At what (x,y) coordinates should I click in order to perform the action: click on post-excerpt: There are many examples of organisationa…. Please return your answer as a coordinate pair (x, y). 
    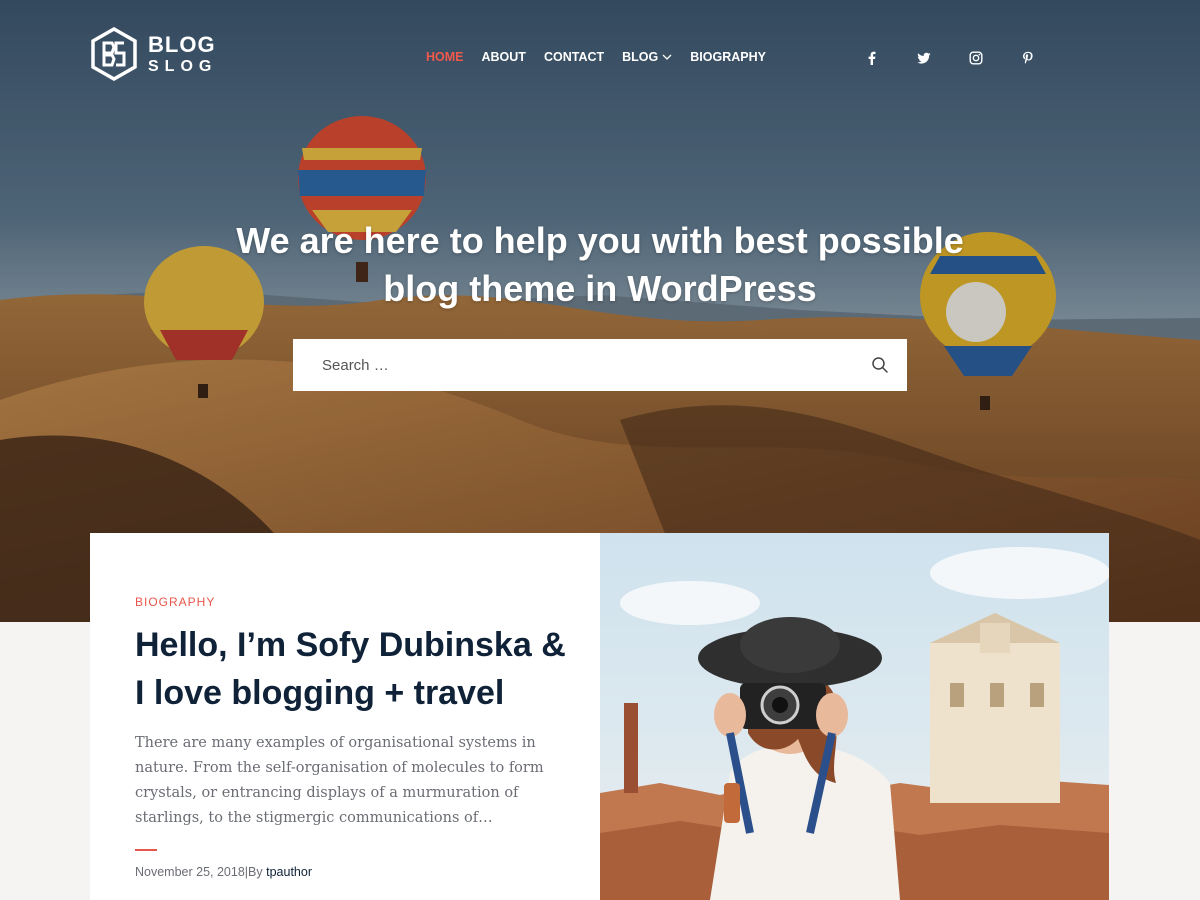
    Looking at the image, I should click on (339, 780).